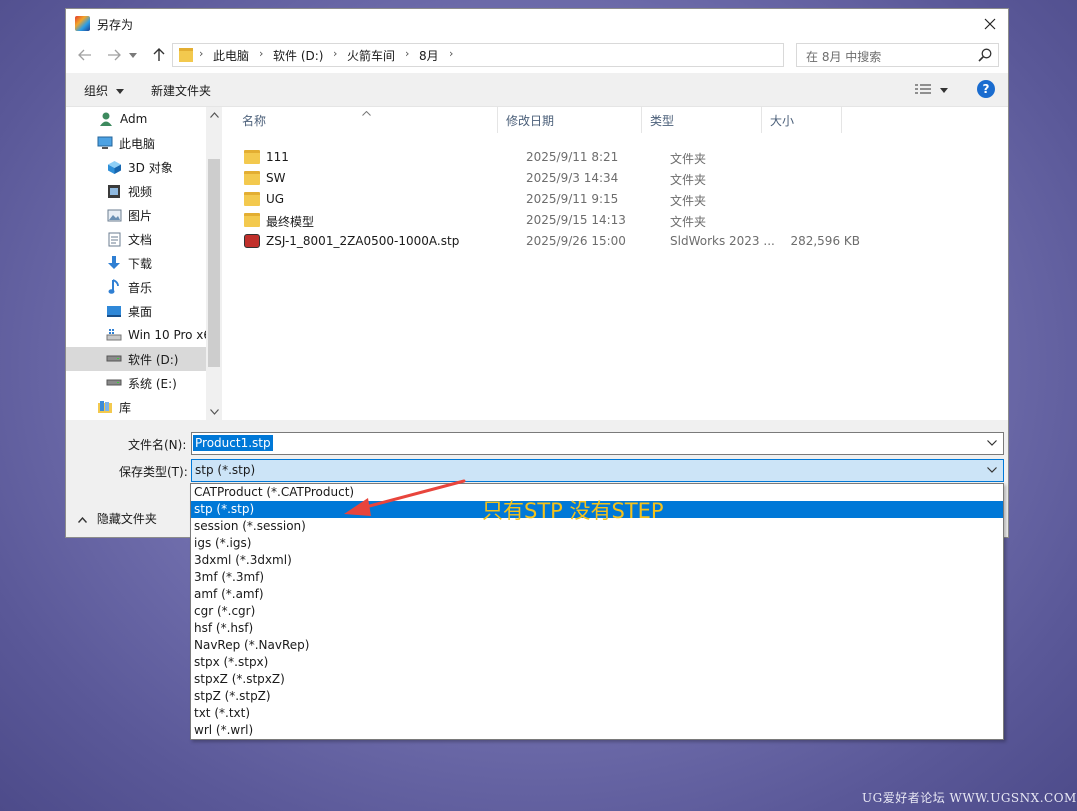  I want to click on details-view-icon, so click(923, 89).